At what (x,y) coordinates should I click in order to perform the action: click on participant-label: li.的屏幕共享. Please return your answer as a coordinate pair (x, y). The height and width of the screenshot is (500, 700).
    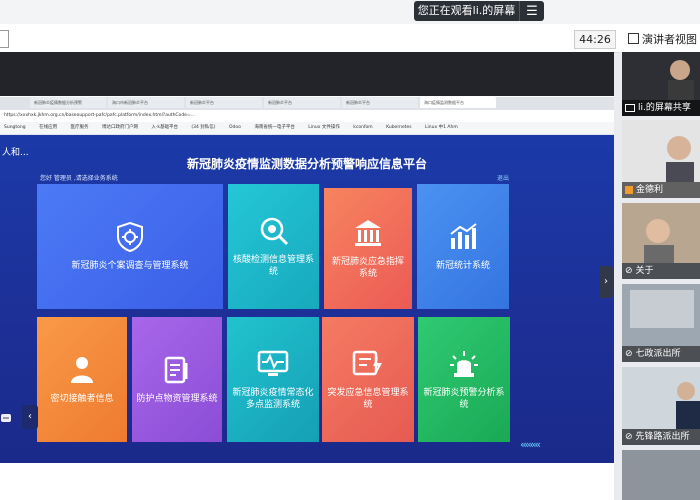
    Looking at the image, I should click on (661, 108).